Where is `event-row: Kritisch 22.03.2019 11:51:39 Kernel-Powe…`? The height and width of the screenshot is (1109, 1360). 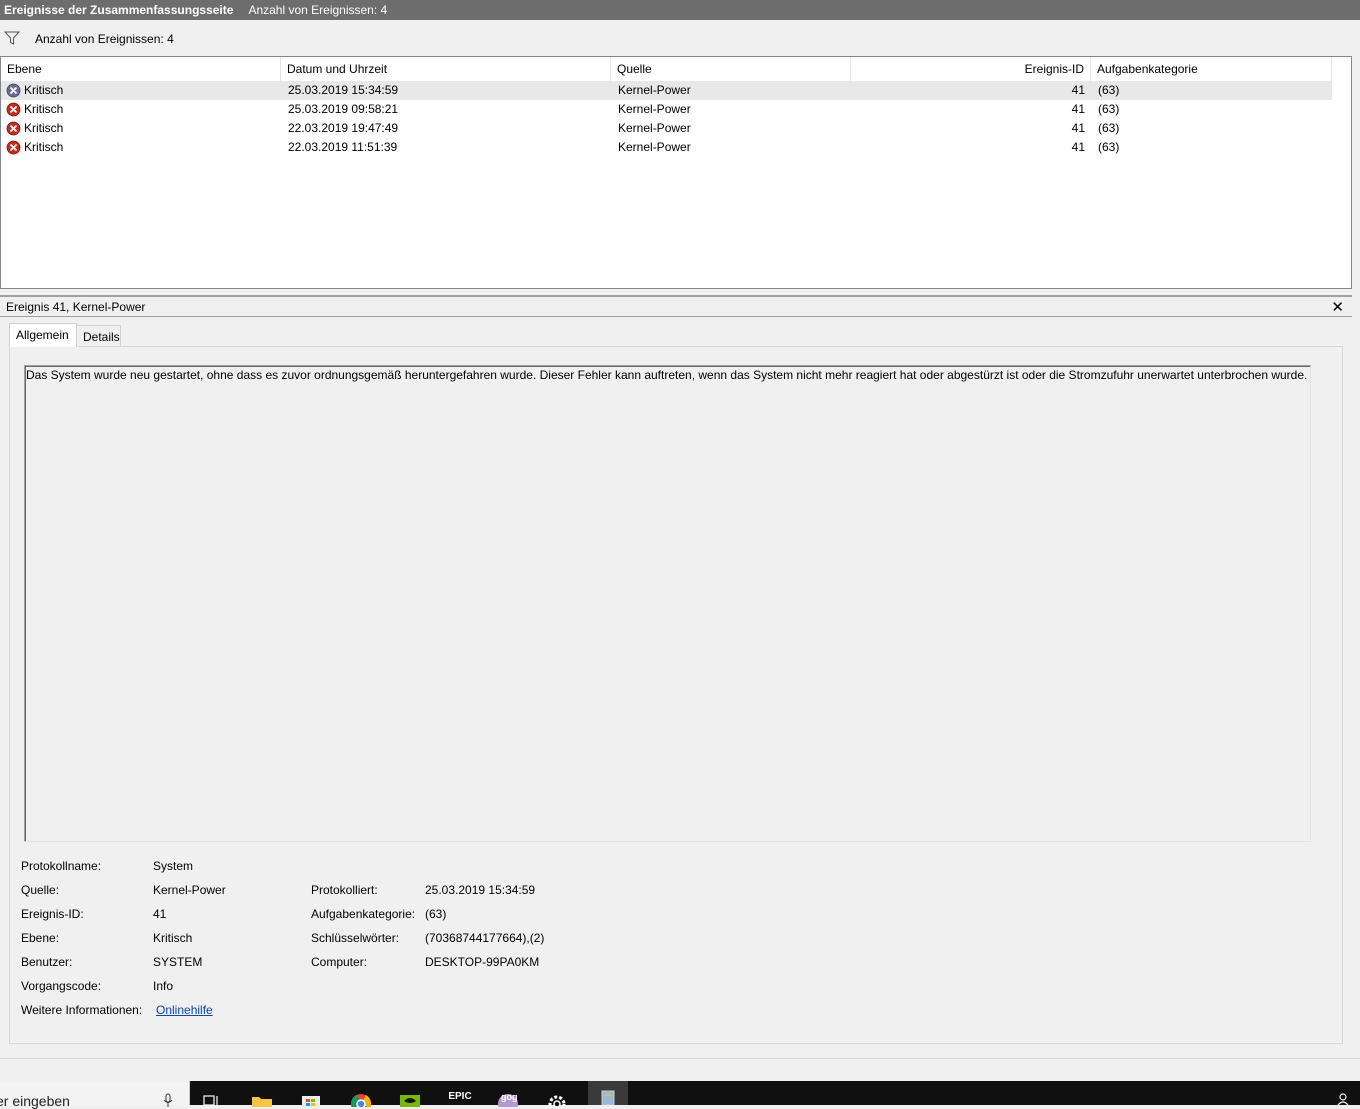
event-row: Kritisch 22.03.2019 11:51:39 Kernel-Powe… is located at coordinates (666, 147).